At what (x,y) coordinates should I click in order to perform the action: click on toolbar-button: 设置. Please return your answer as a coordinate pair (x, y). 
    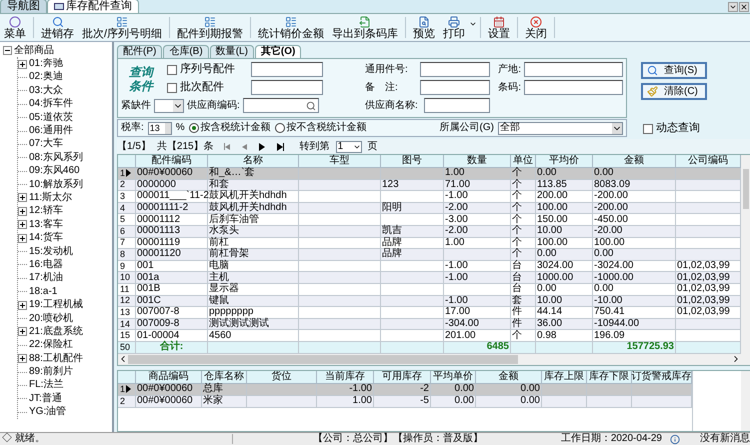
    Looking at the image, I should click on (499, 27).